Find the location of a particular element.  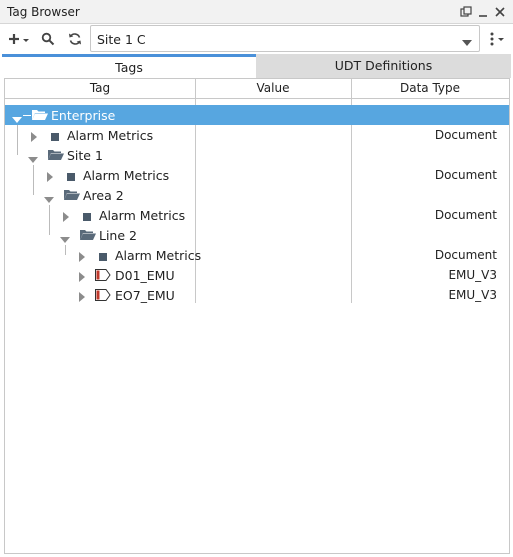

tree-row-d01-emu: D01_EMU EMU_V3 is located at coordinates (257, 275).